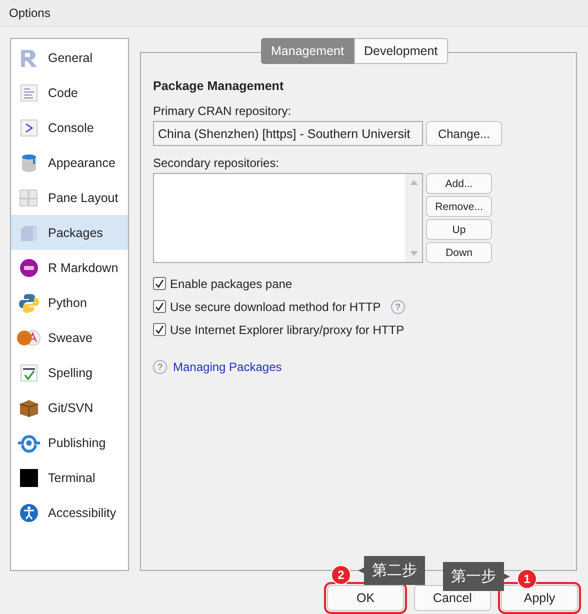  I want to click on help-link: Managing Packages, so click(227, 367).